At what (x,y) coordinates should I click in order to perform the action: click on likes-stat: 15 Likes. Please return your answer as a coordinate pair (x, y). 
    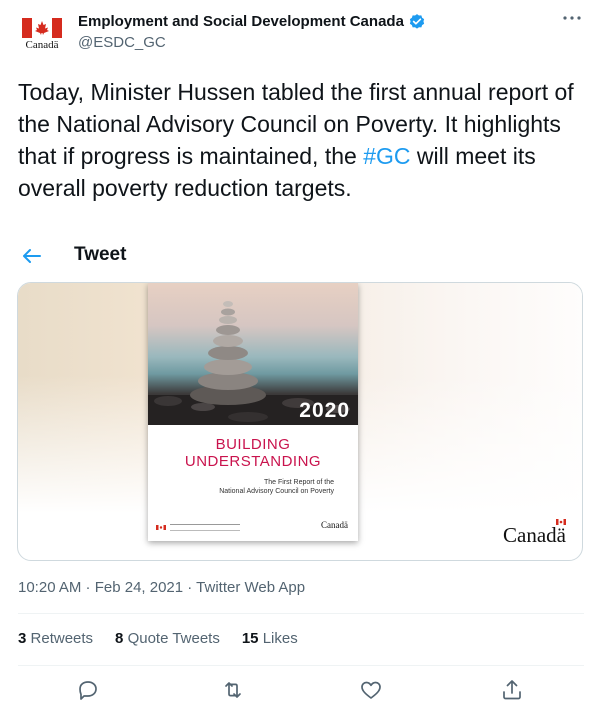
    Looking at the image, I should click on (270, 638).